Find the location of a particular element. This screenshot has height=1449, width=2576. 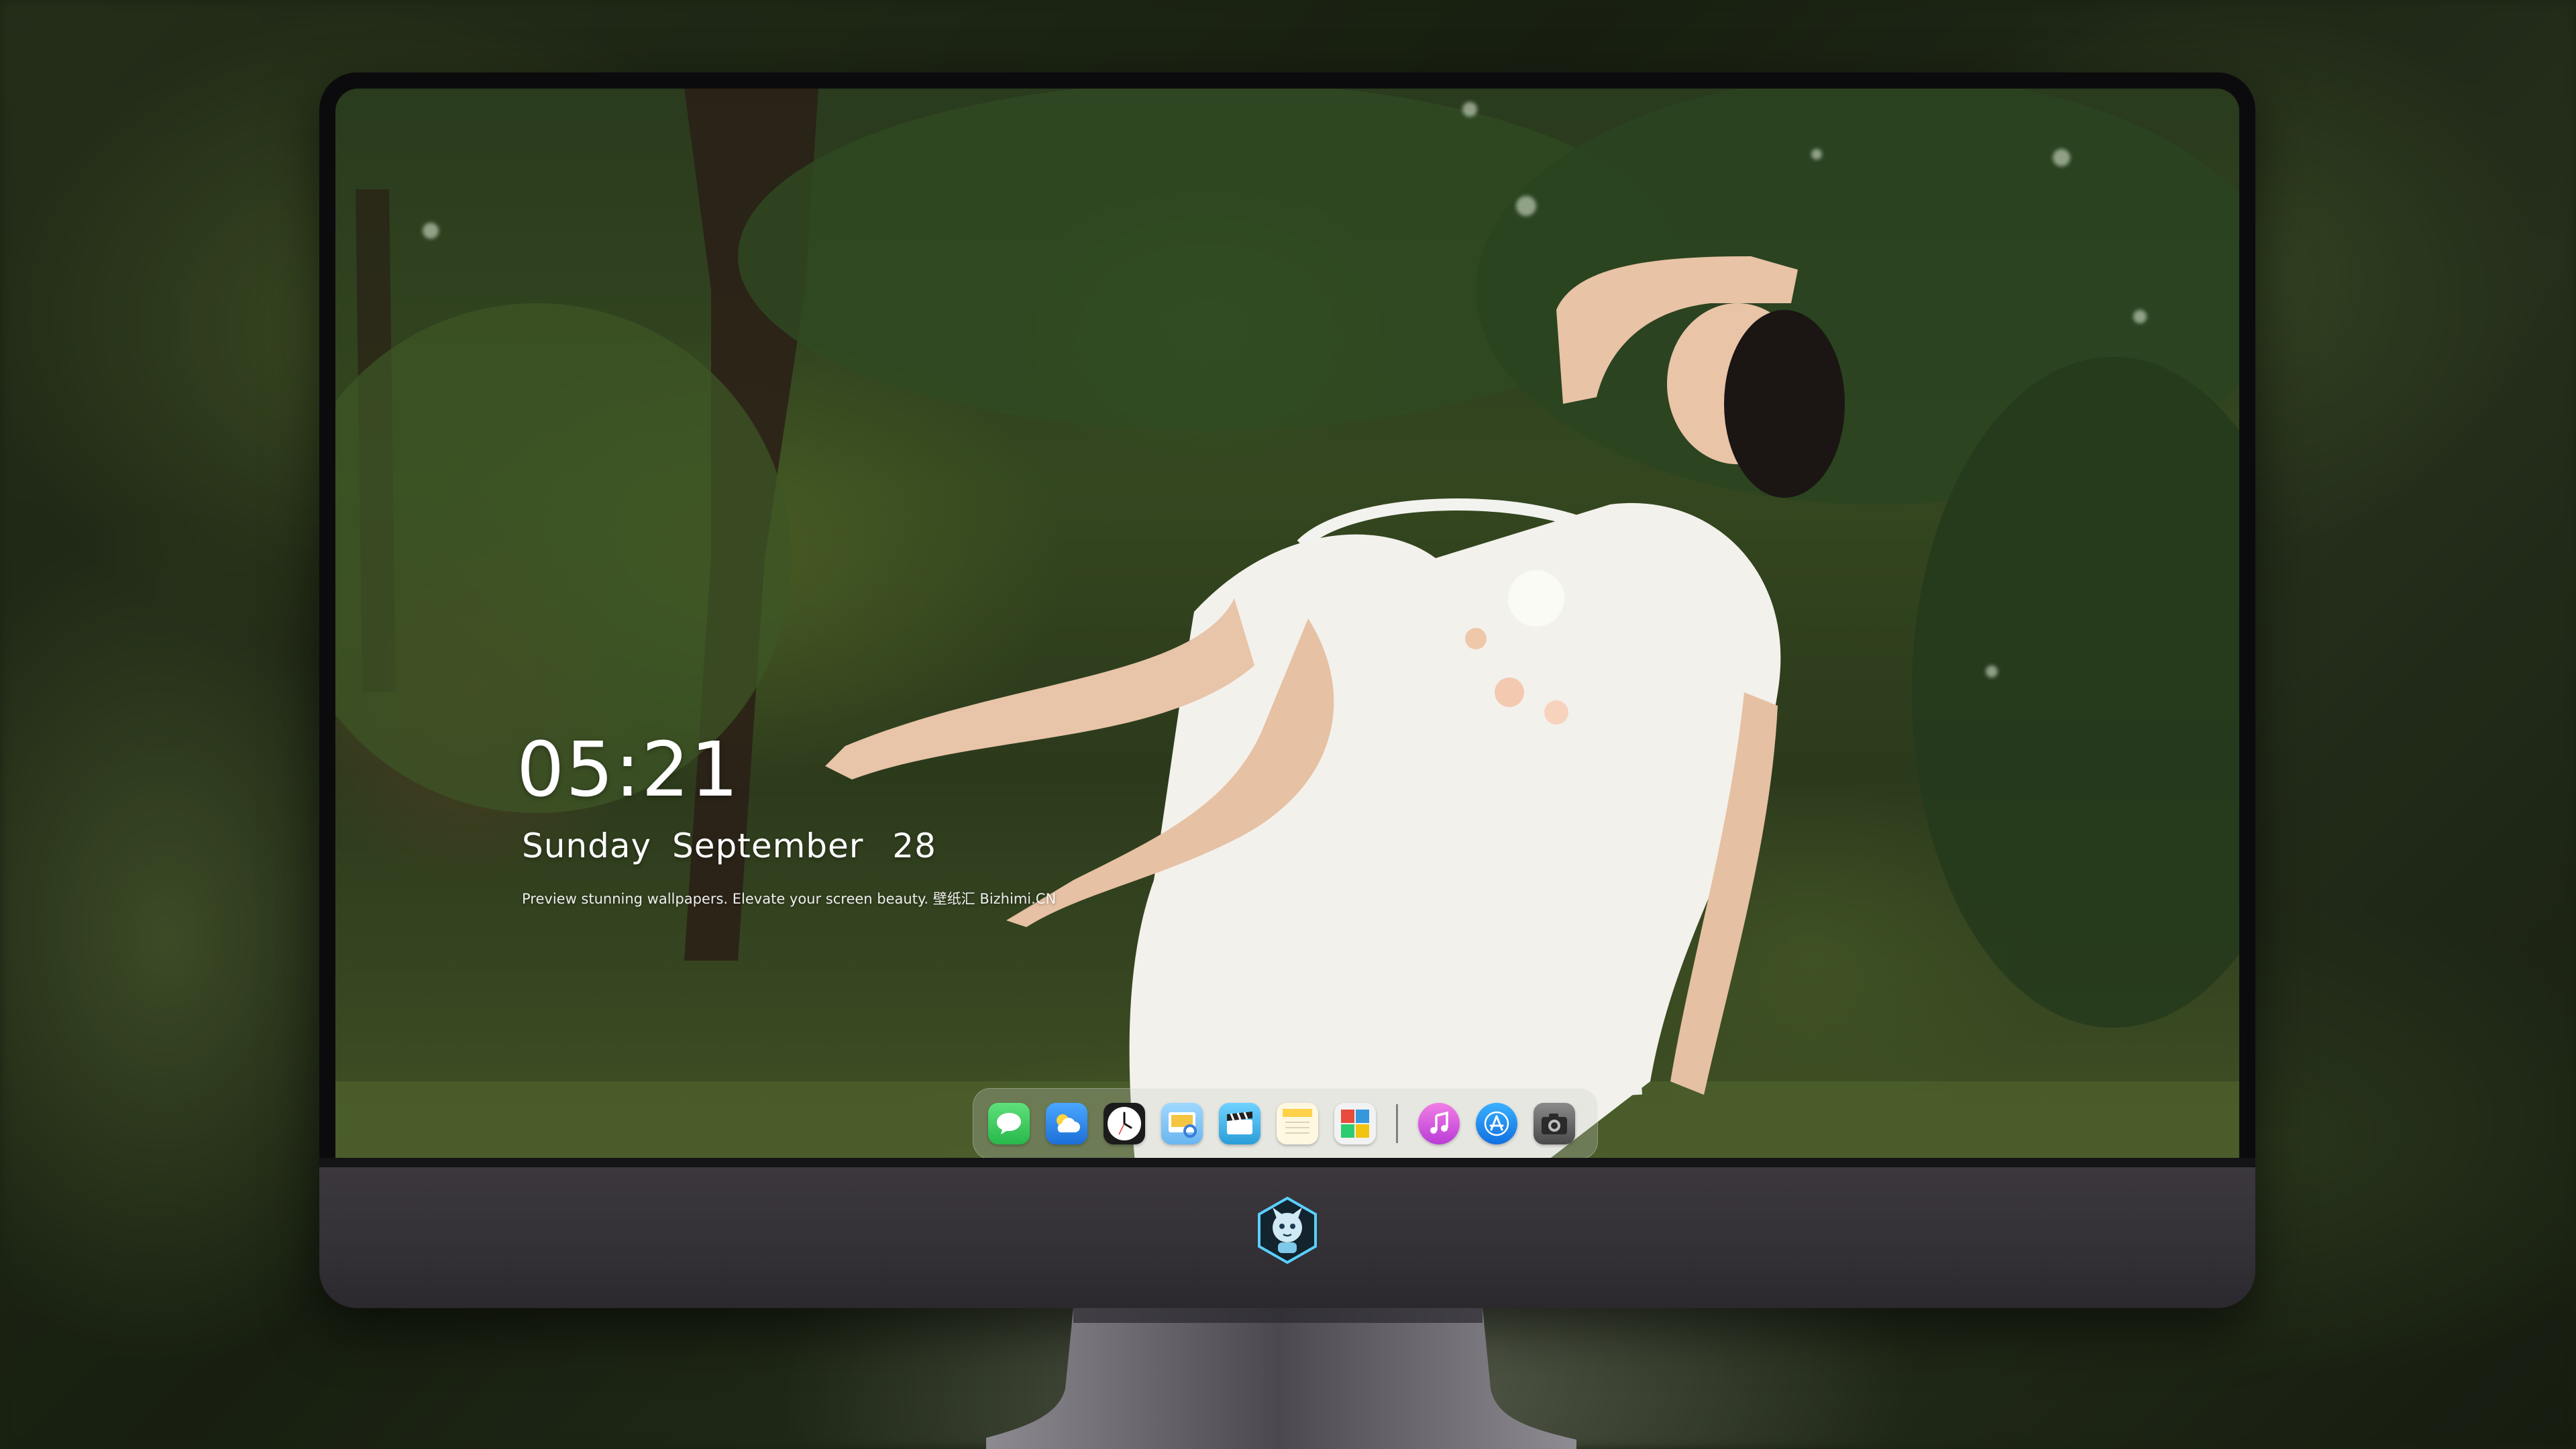

date-weekday: Sunday is located at coordinates (587, 845).